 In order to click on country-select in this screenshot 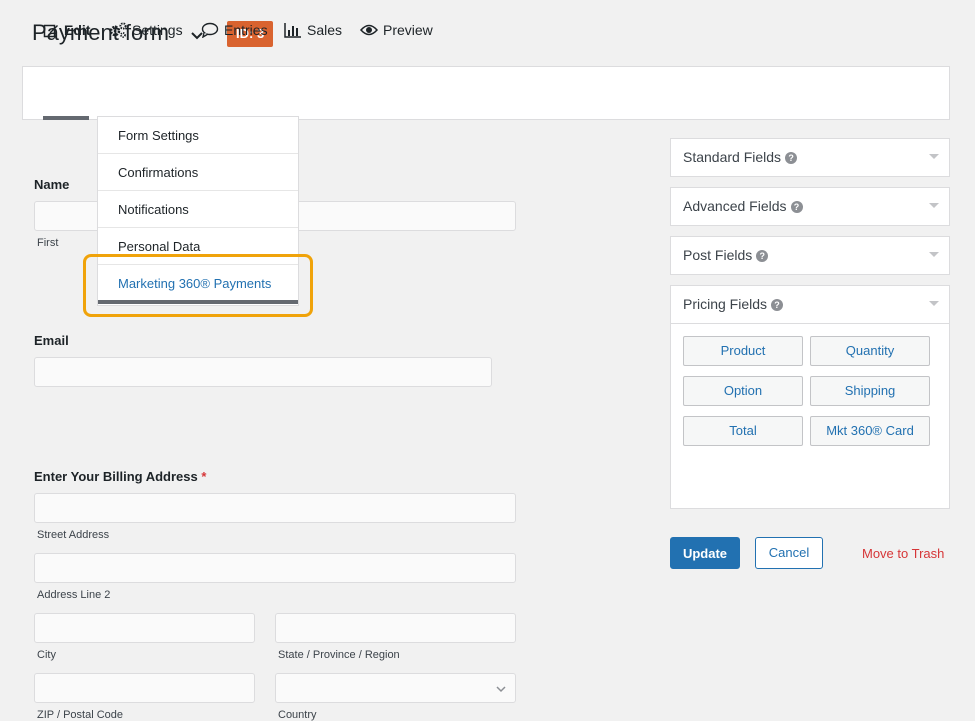, I will do `click(395, 688)`.